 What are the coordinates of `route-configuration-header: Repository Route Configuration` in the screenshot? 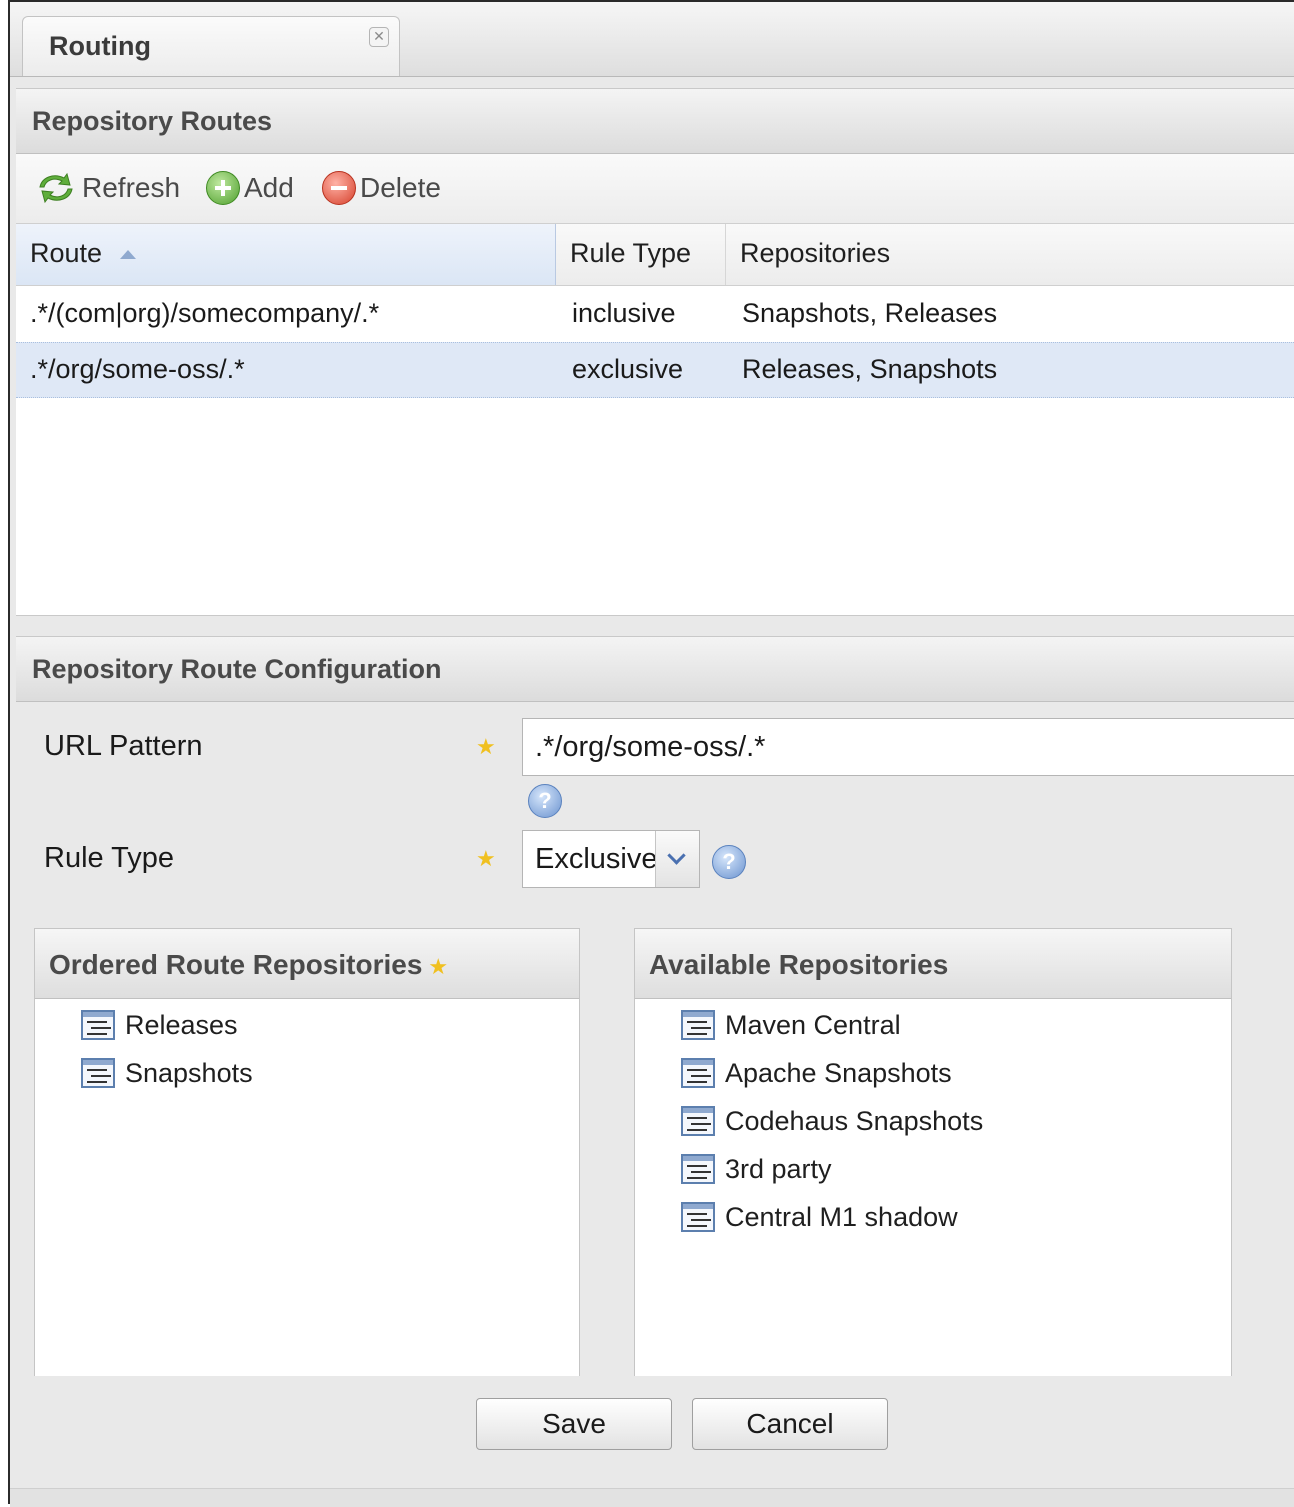 It's located at (655, 669).